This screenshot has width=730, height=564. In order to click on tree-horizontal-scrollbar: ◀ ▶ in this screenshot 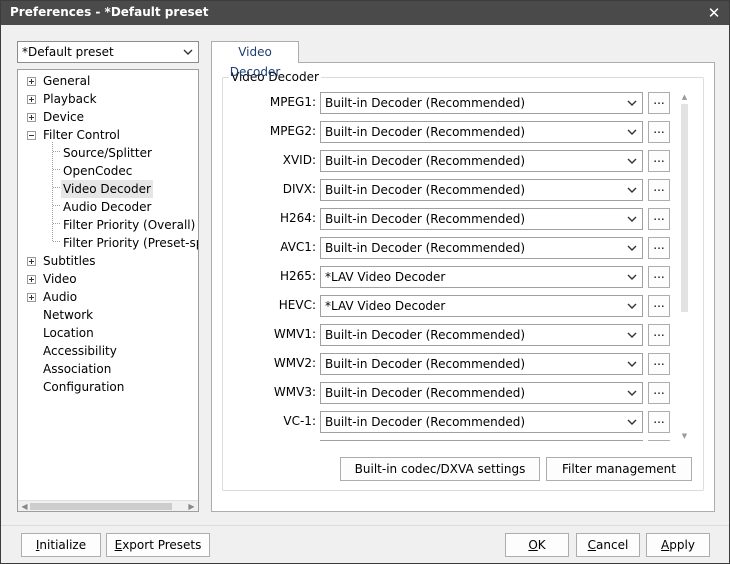, I will do `click(108, 505)`.